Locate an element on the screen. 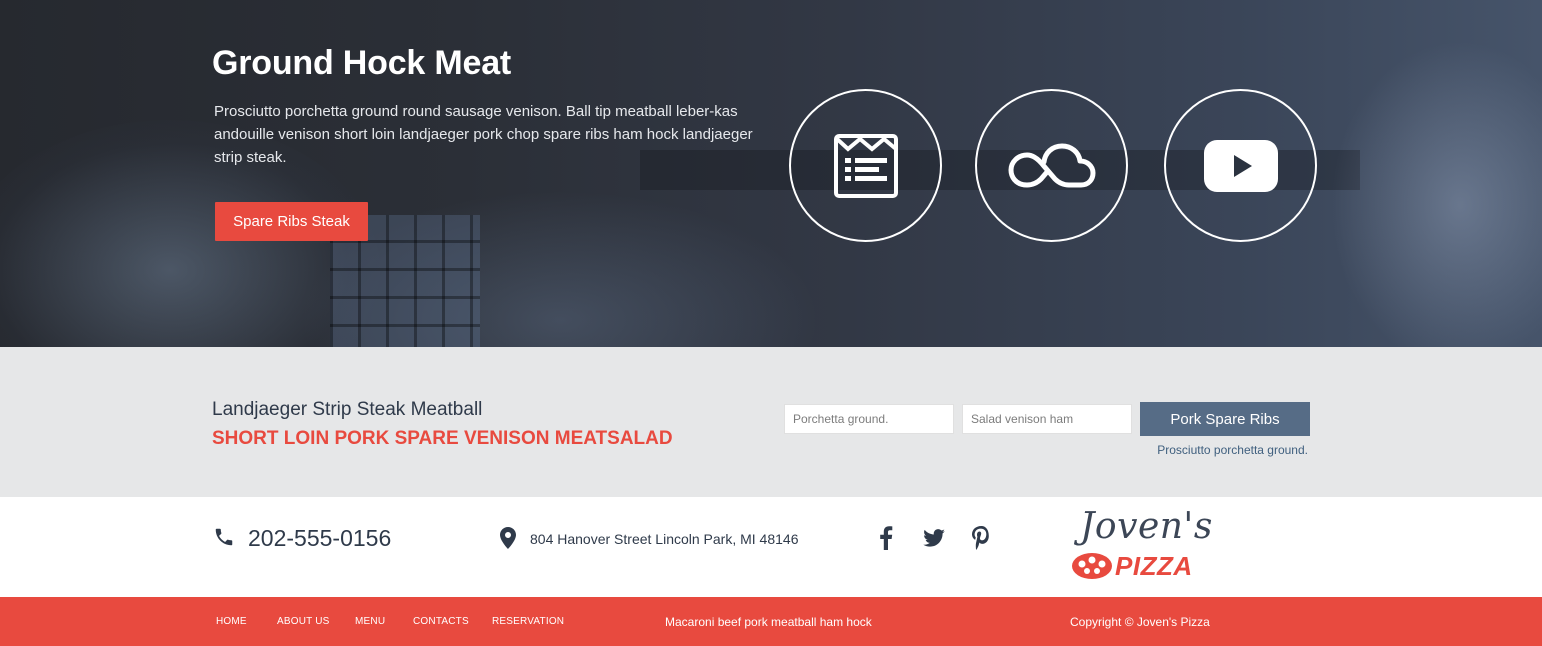  subscribe-subtitle: SHORT LOIN PORK SPARE VENISON MEATSALAD is located at coordinates (442, 438).